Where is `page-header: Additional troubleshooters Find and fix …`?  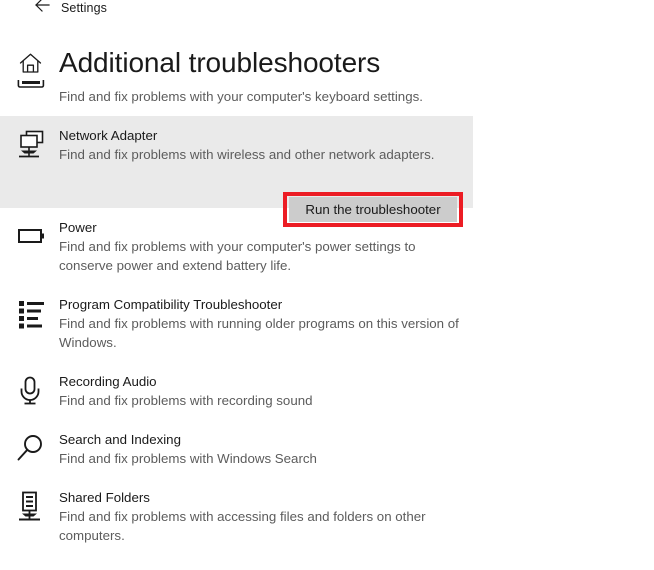
page-header: Additional troubleshooters Find and fix … is located at coordinates (327, 78).